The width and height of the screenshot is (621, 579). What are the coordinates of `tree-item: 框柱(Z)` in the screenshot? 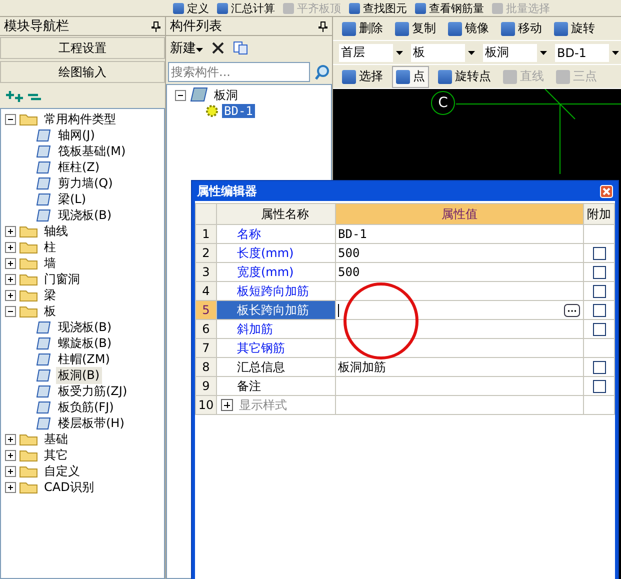 It's located at (79, 167).